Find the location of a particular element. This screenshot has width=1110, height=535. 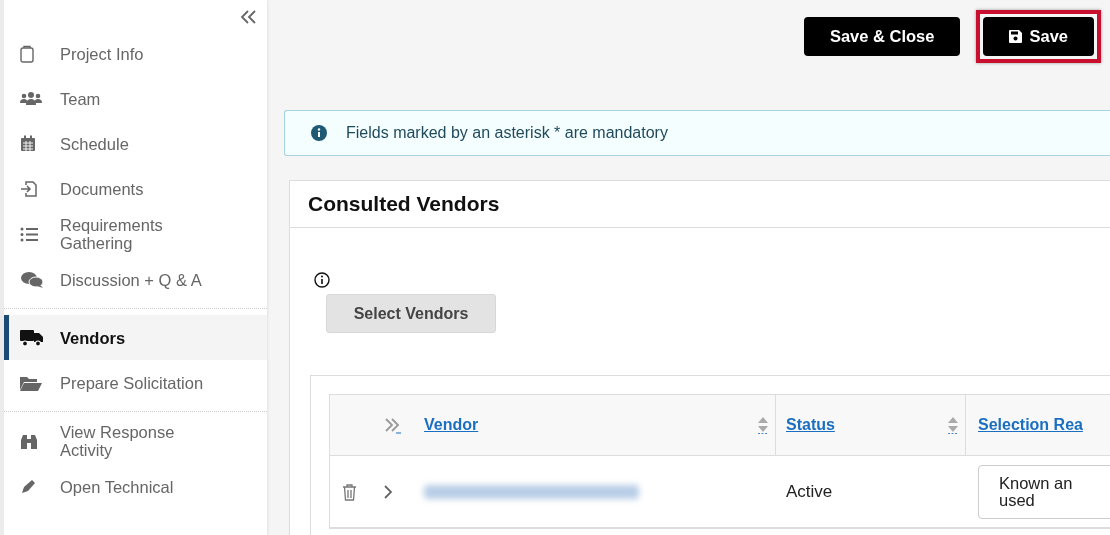

sidebar-item: Requirements Gathering is located at coordinates (135, 234).